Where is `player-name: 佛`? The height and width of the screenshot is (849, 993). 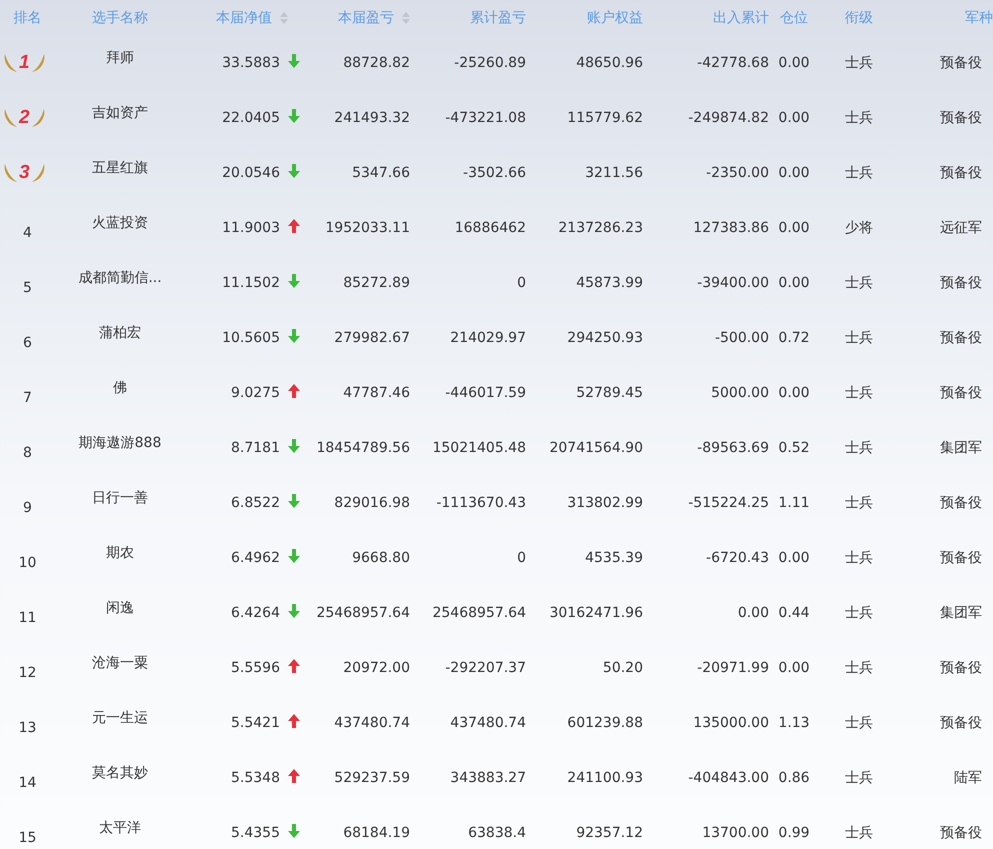
player-name: 佛 is located at coordinates (120, 387).